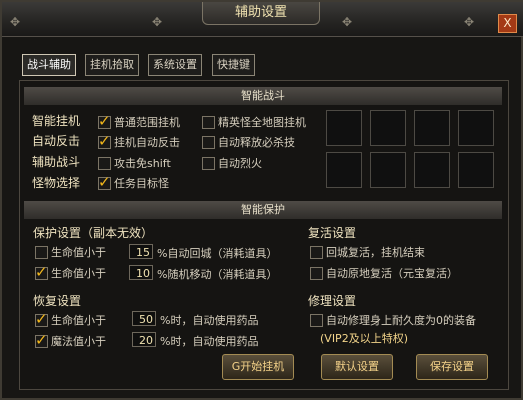 The height and width of the screenshot is (400, 523). I want to click on ornament-mid-left-icon: ✥, so click(157, 22).